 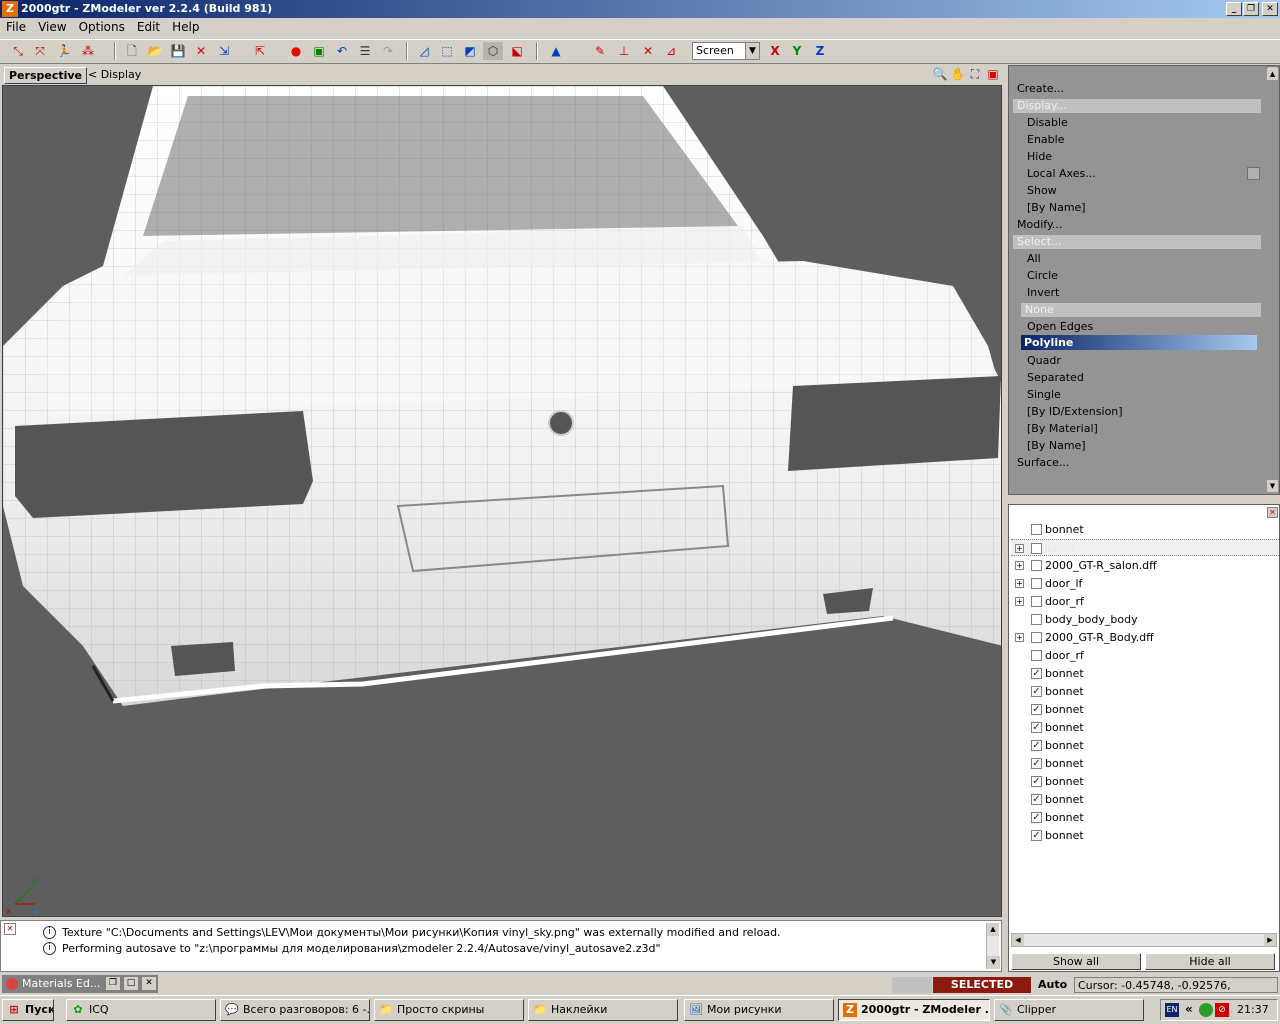 What do you see at coordinates (16, 26) in the screenshot?
I see `menu-file: File` at bounding box center [16, 26].